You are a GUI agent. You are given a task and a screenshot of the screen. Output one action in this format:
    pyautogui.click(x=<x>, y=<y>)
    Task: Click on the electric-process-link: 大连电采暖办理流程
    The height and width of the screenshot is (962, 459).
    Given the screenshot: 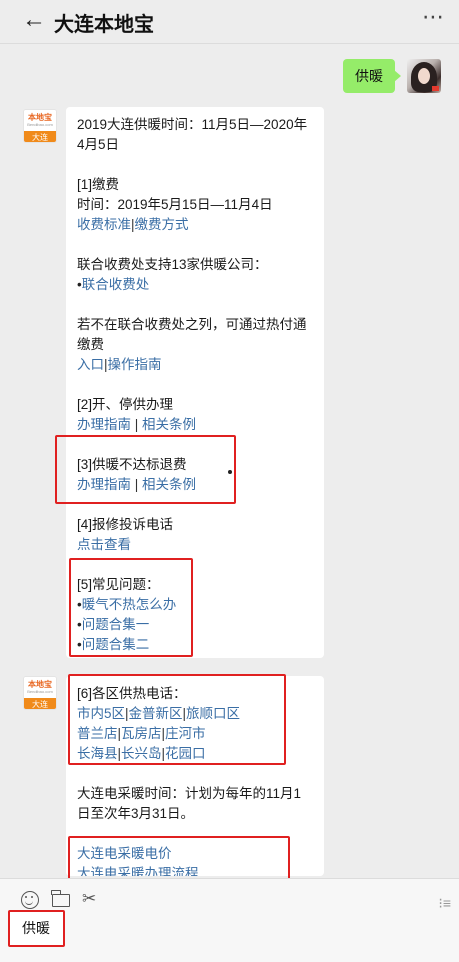 What is the action you would take?
    pyautogui.click(x=138, y=871)
    